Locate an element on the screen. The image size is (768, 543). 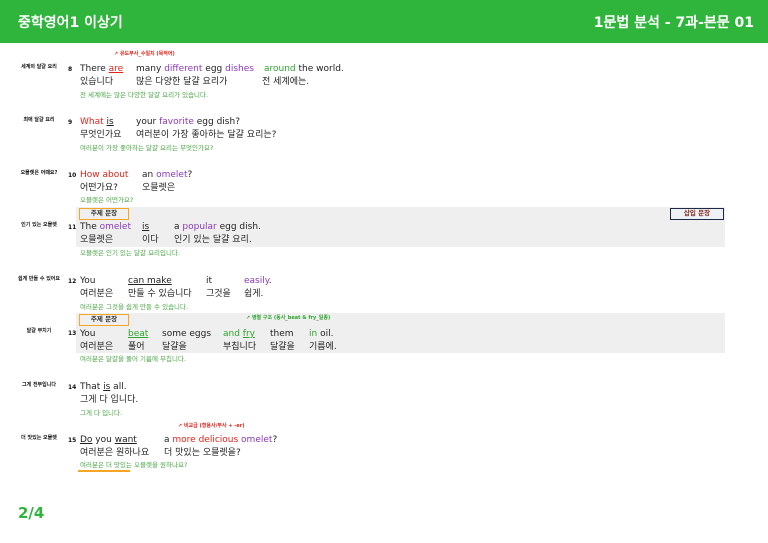
topic-underline is located at coordinates (104, 471).